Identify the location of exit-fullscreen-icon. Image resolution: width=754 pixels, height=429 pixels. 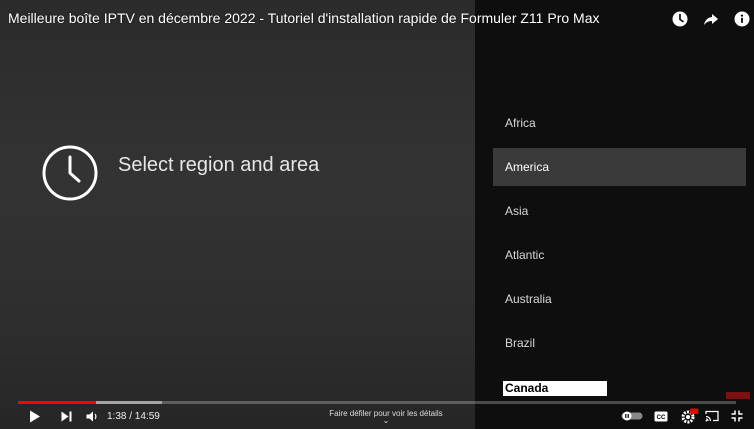
(737, 416).